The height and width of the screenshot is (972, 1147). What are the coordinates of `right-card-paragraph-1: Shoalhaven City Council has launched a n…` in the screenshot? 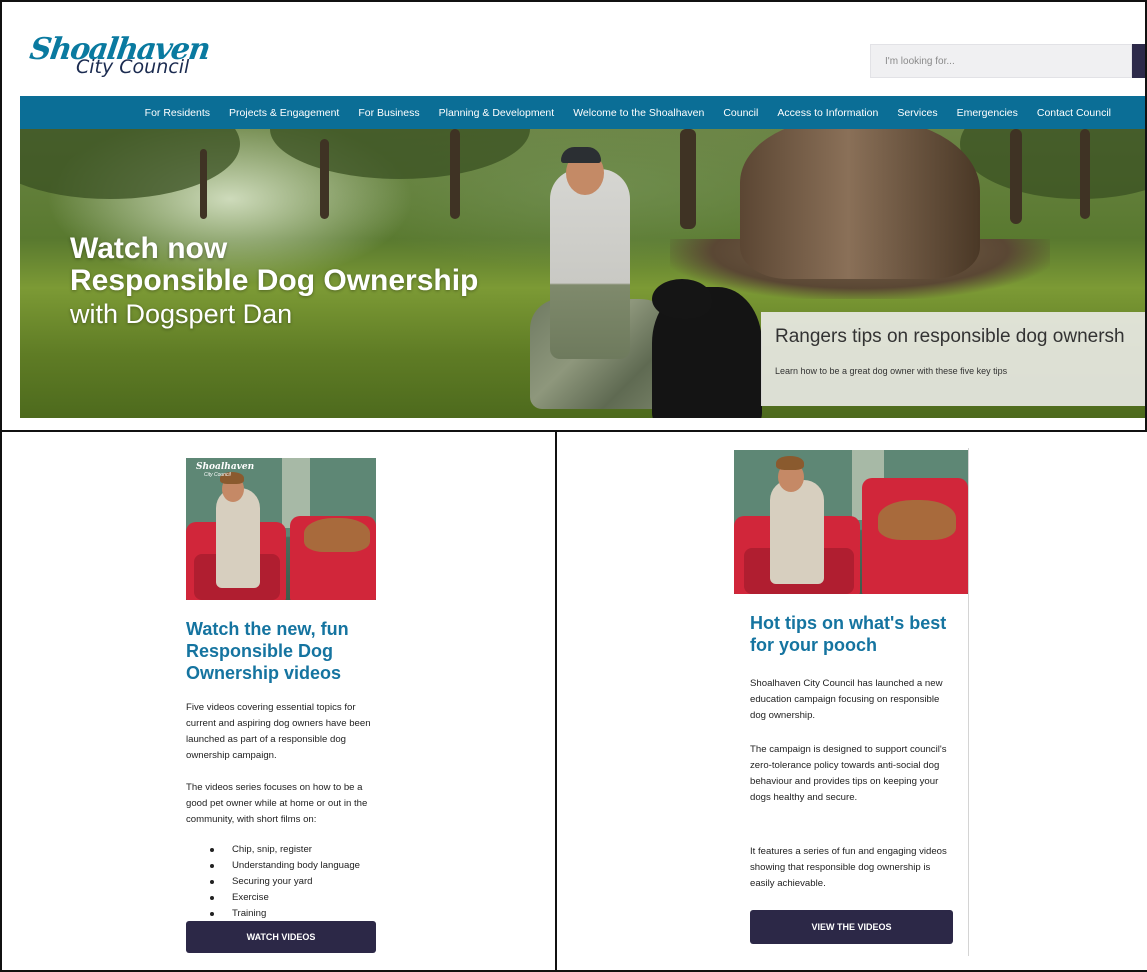 It's located at (846, 699).